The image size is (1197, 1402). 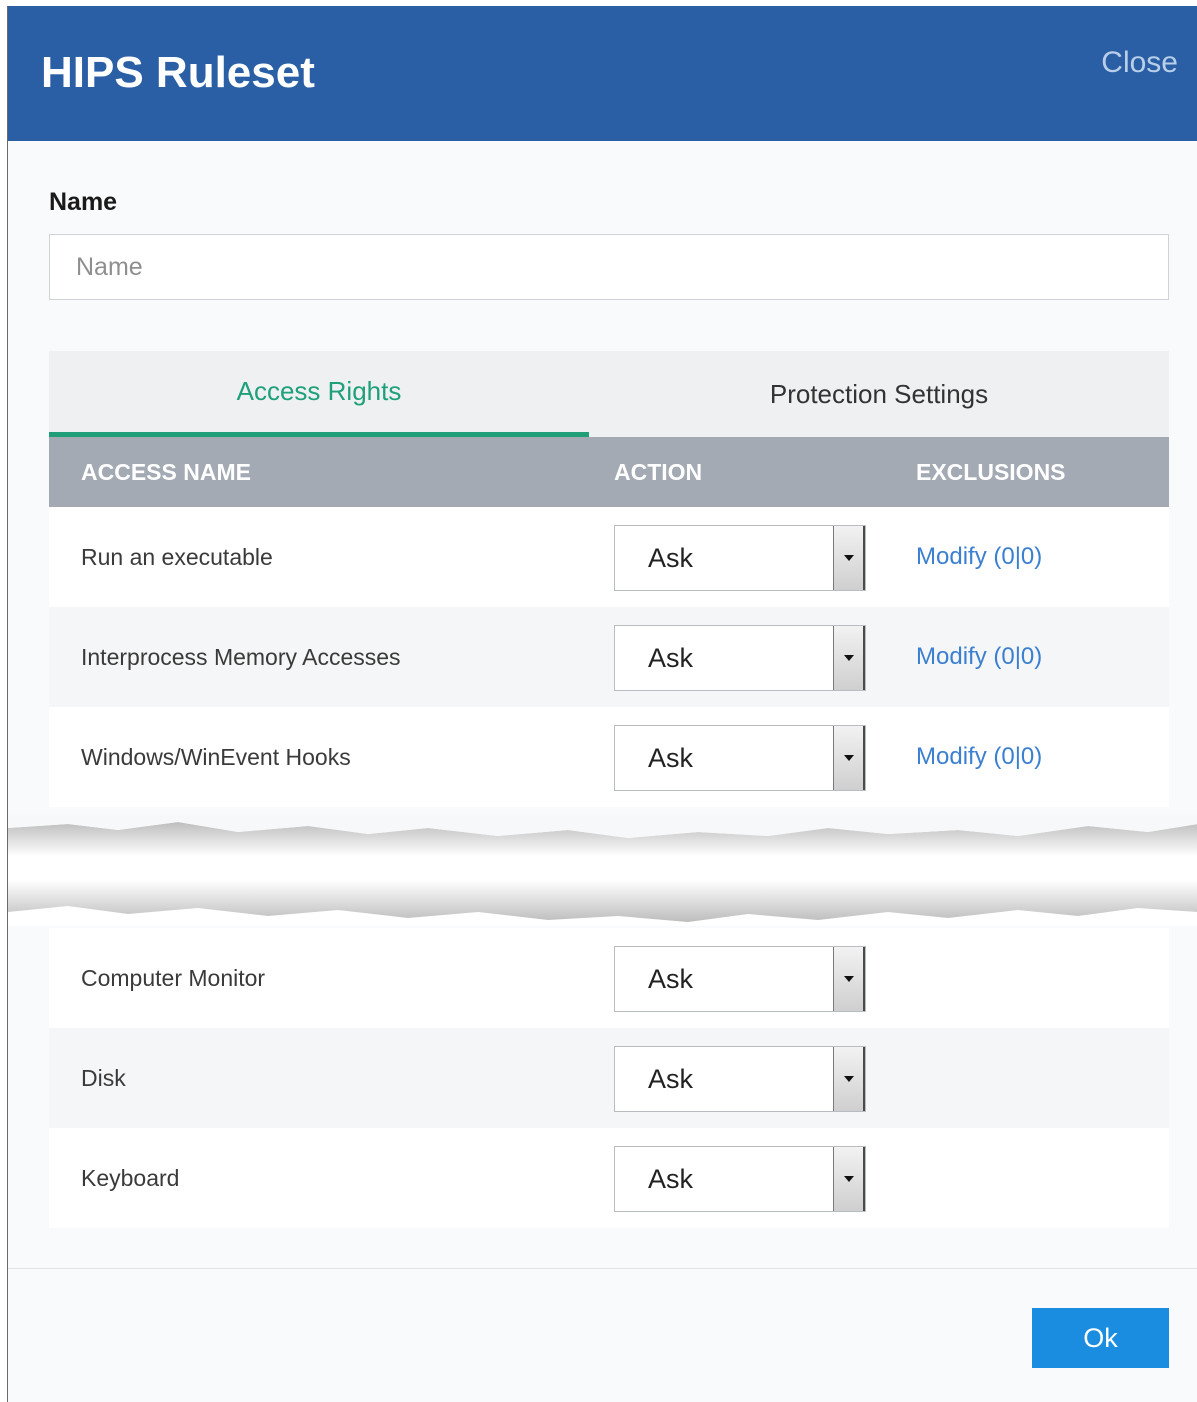 What do you see at coordinates (83, 202) in the screenshot?
I see `name-label: Name` at bounding box center [83, 202].